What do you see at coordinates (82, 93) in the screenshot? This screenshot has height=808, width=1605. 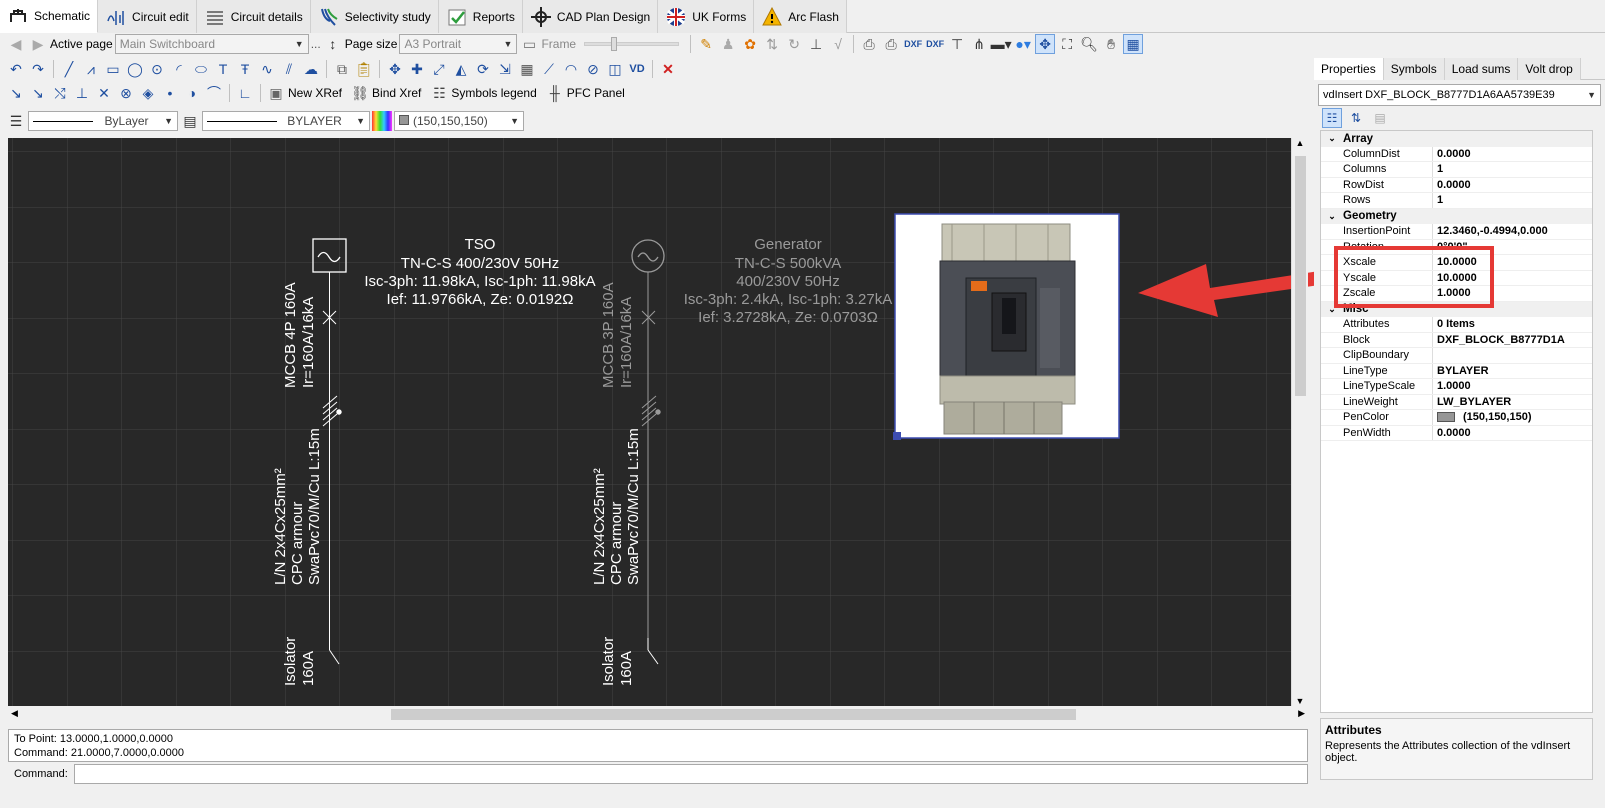 I see `snap-perpendicular-icon: ⊥` at bounding box center [82, 93].